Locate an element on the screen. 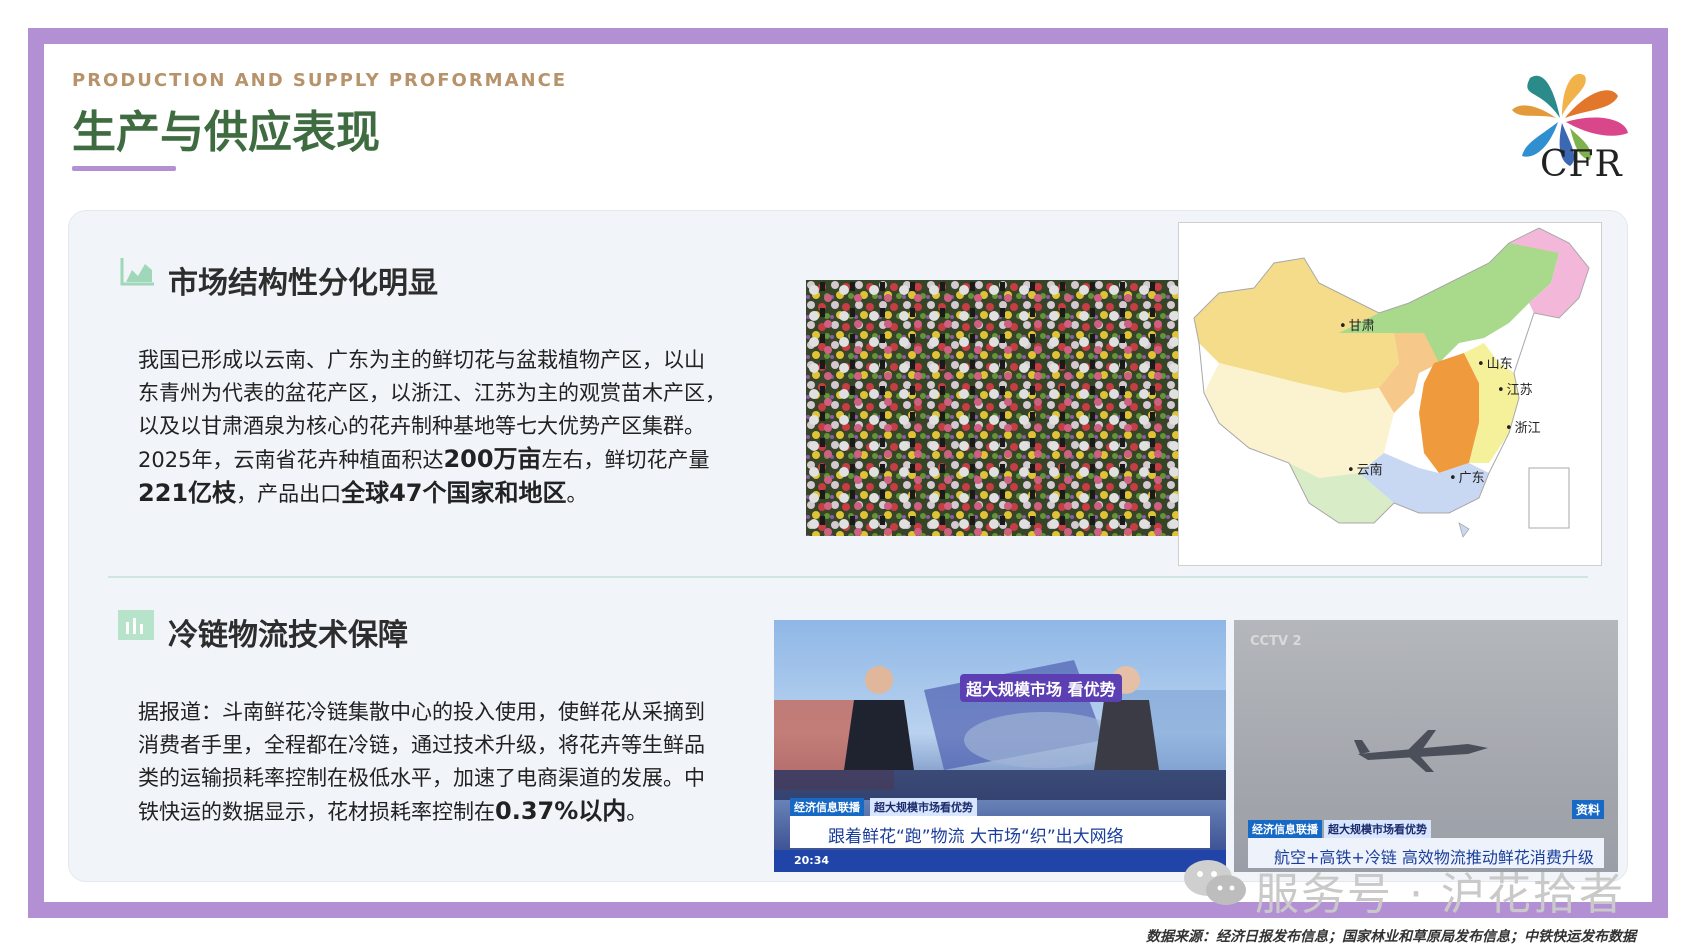 The width and height of the screenshot is (1688, 950). title-underline is located at coordinates (124, 168).